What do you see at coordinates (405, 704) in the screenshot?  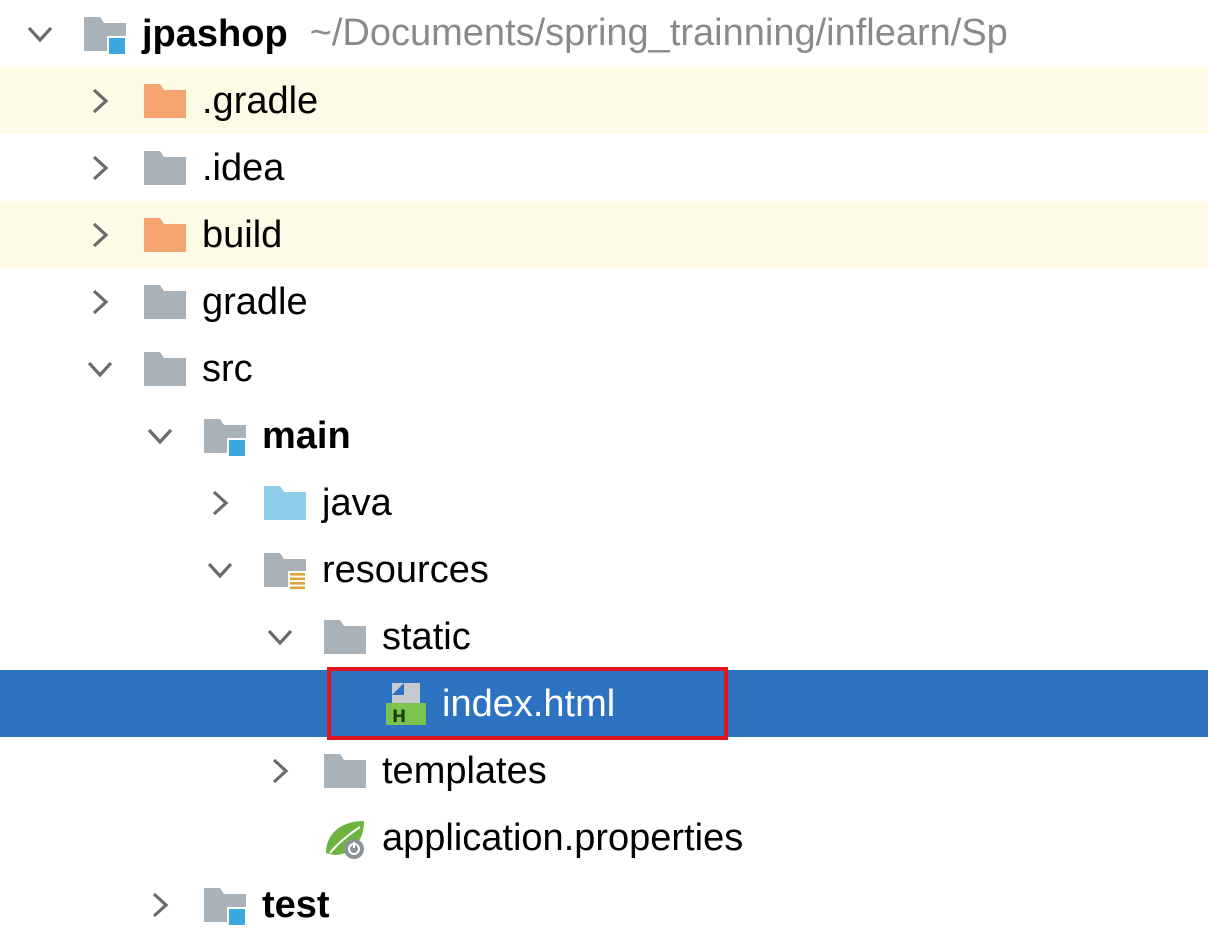 I see `html-file-icon: H` at bounding box center [405, 704].